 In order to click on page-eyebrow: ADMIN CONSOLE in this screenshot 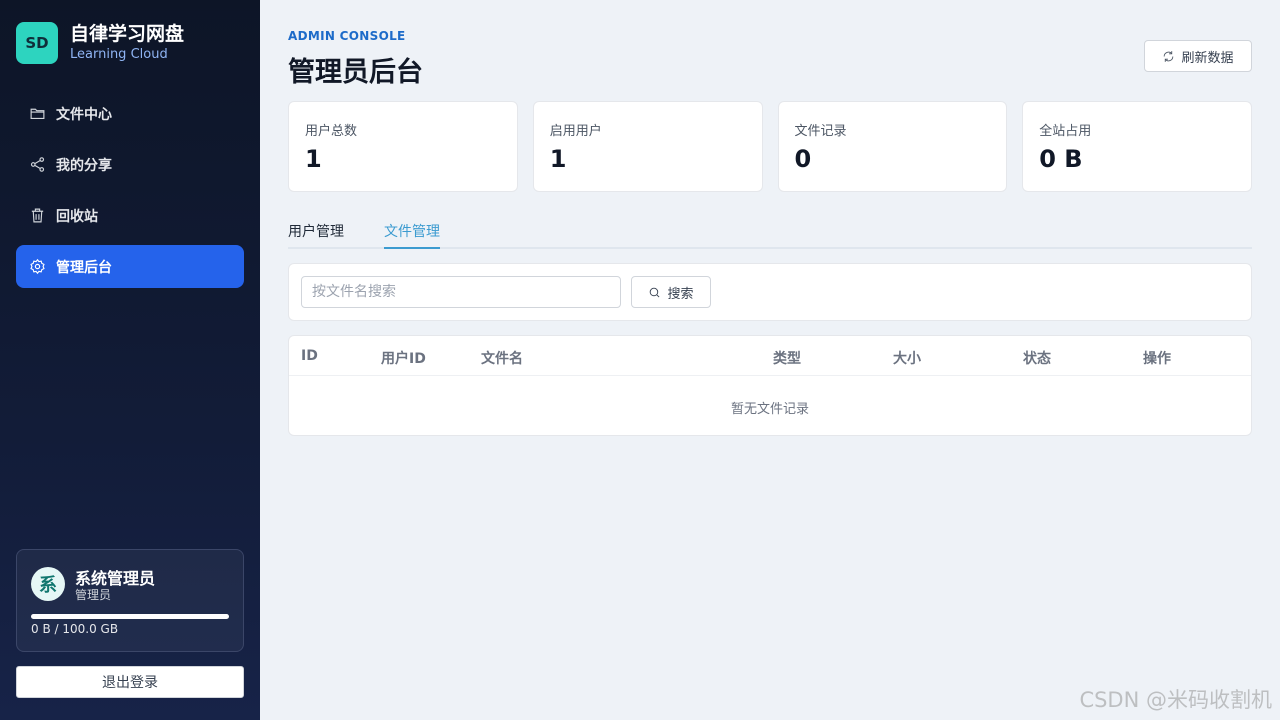, I will do `click(347, 36)`.